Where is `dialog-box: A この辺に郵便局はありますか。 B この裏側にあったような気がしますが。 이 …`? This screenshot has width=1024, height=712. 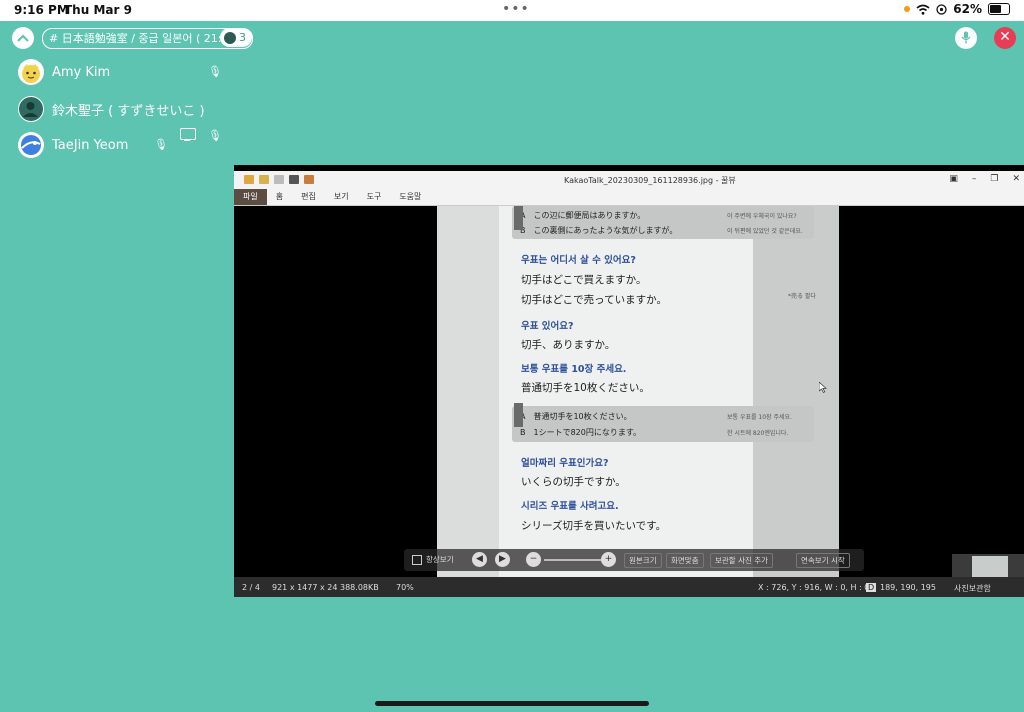
dialog-box: A この辺に郵便局はありますか。 B この裏側にあったような気がしますが。 이 … is located at coordinates (663, 222).